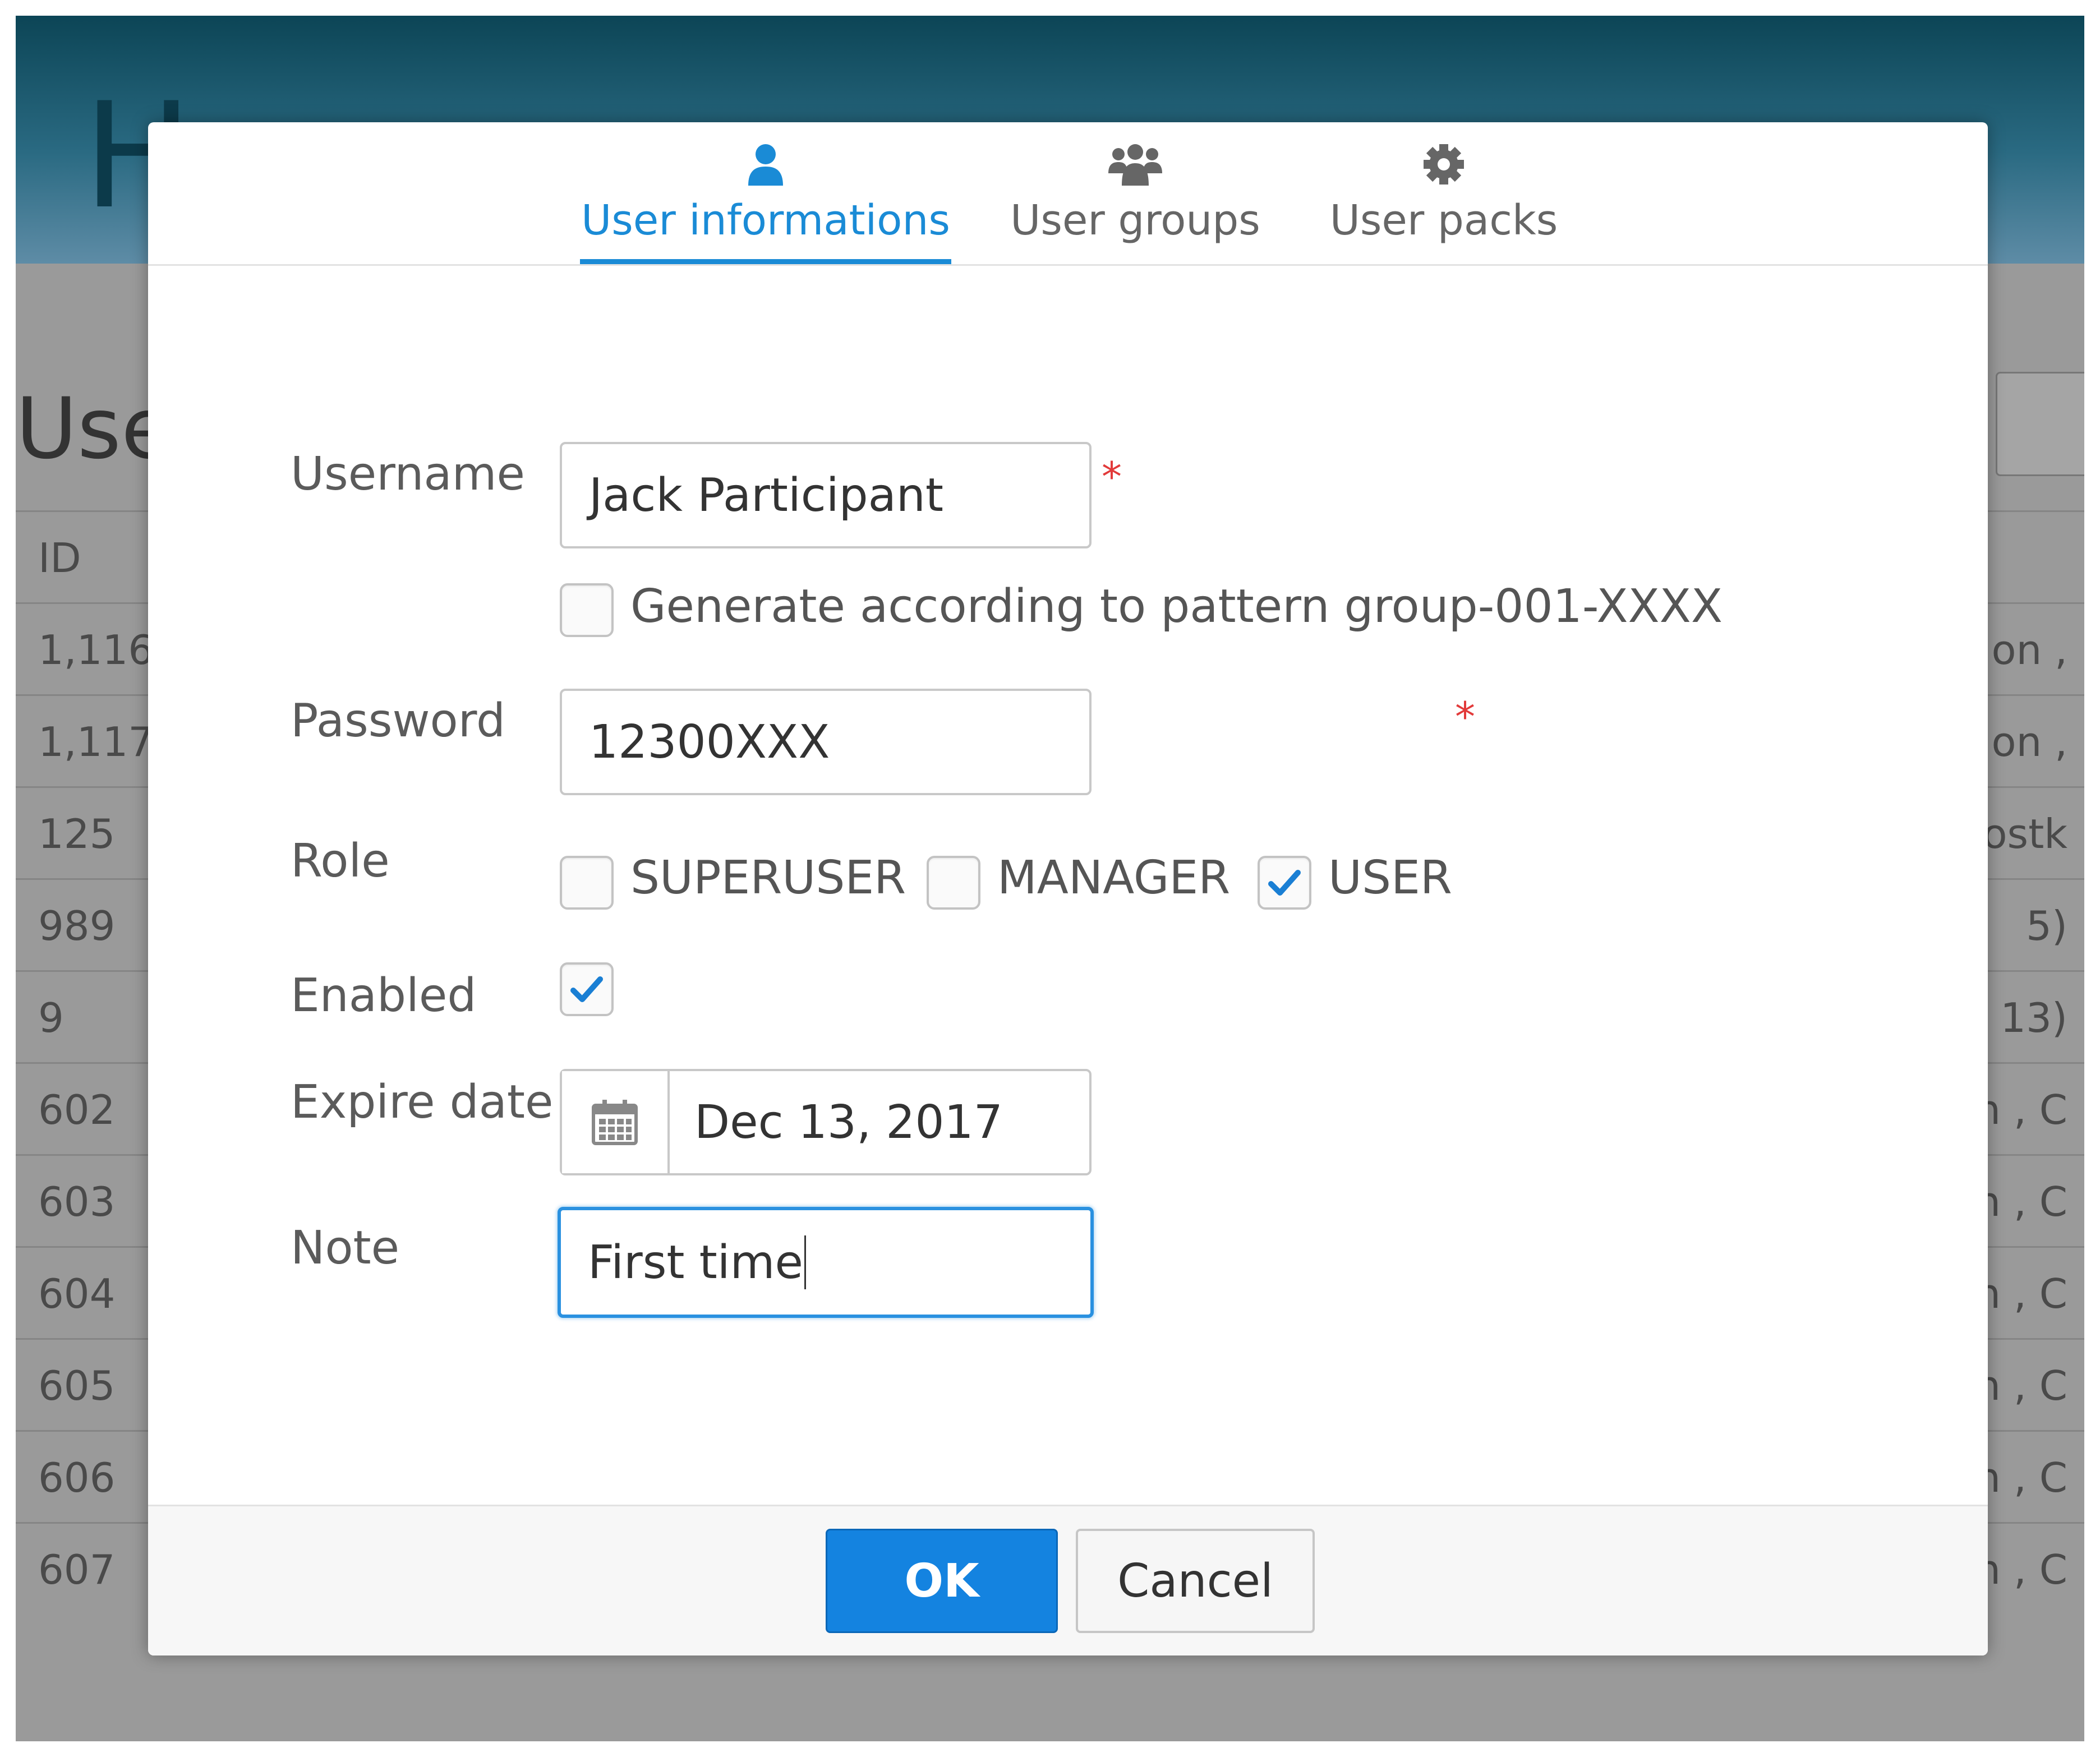 The image size is (2100, 1757). What do you see at coordinates (77, 1569) in the screenshot?
I see `cell-id: 607` at bounding box center [77, 1569].